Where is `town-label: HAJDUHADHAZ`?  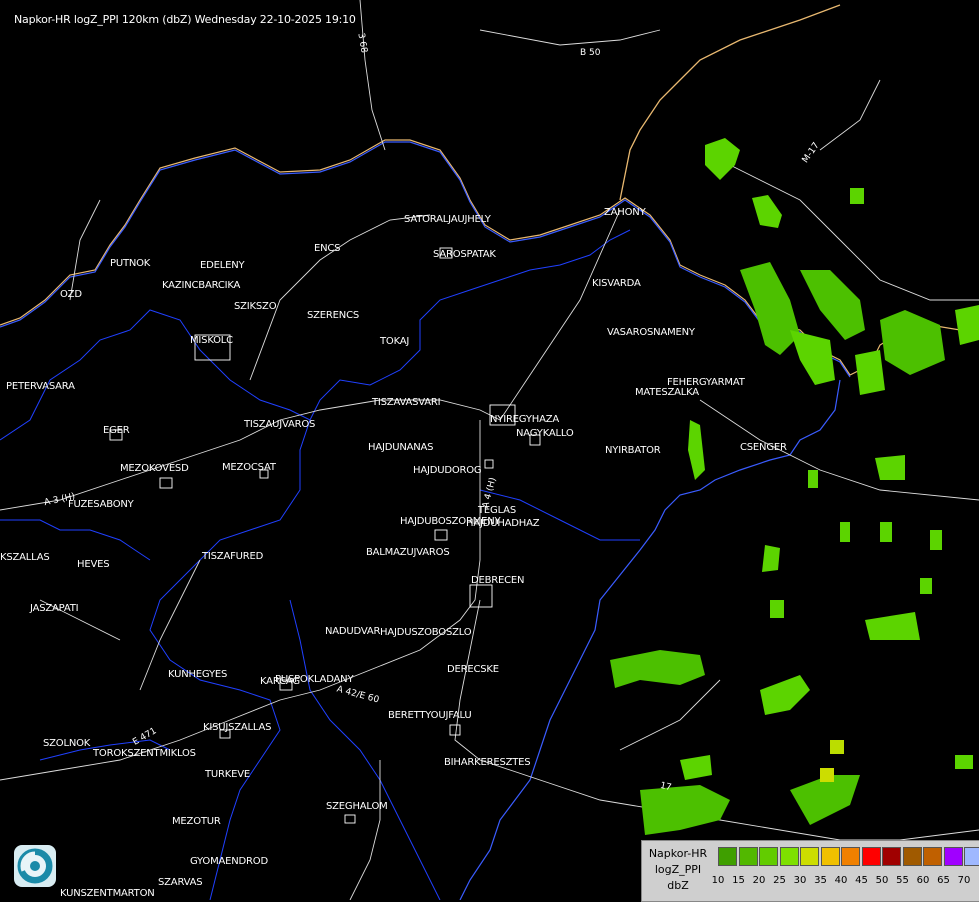
town-label: HAJDUHADHAZ is located at coordinates (503, 523).